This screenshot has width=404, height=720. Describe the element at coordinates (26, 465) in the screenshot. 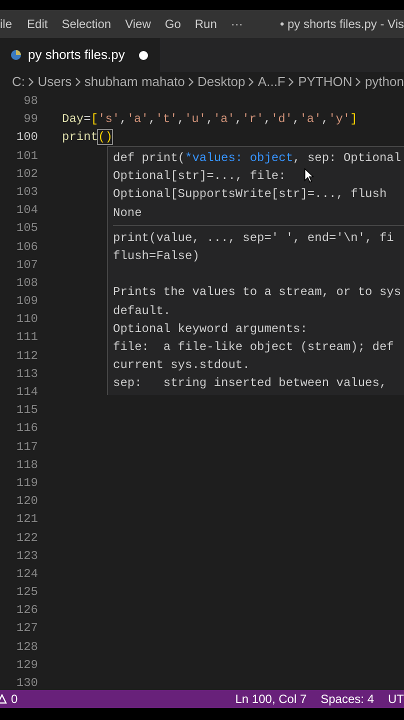

I see `line-number: 118` at that location.